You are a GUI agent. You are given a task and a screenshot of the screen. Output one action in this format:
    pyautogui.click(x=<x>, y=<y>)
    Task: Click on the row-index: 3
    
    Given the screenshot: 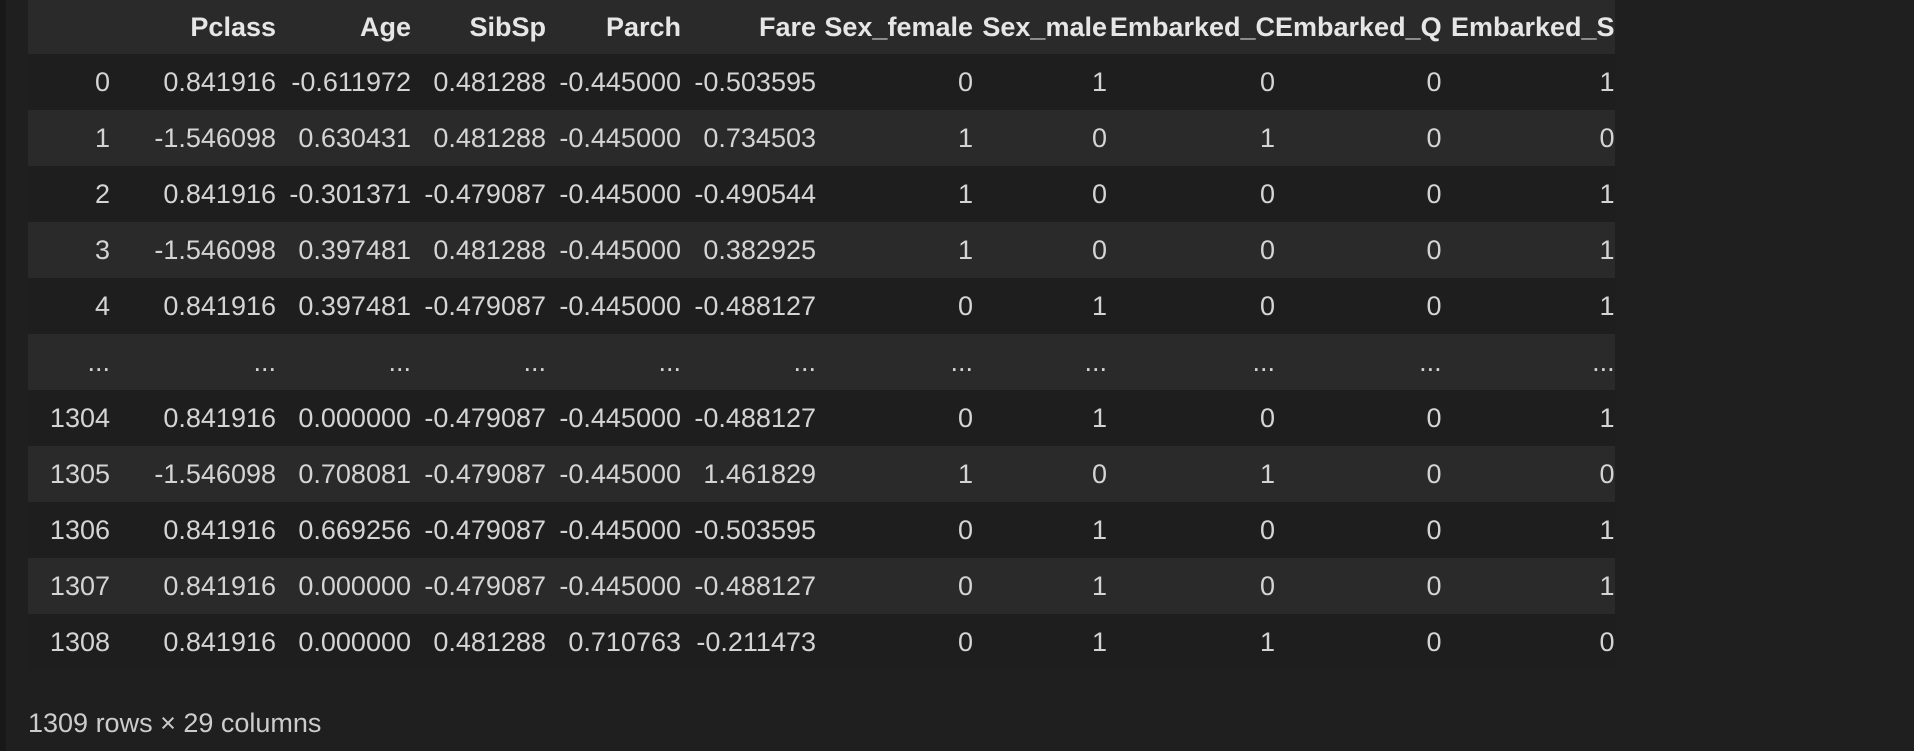 What is the action you would take?
    pyautogui.click(x=102, y=249)
    